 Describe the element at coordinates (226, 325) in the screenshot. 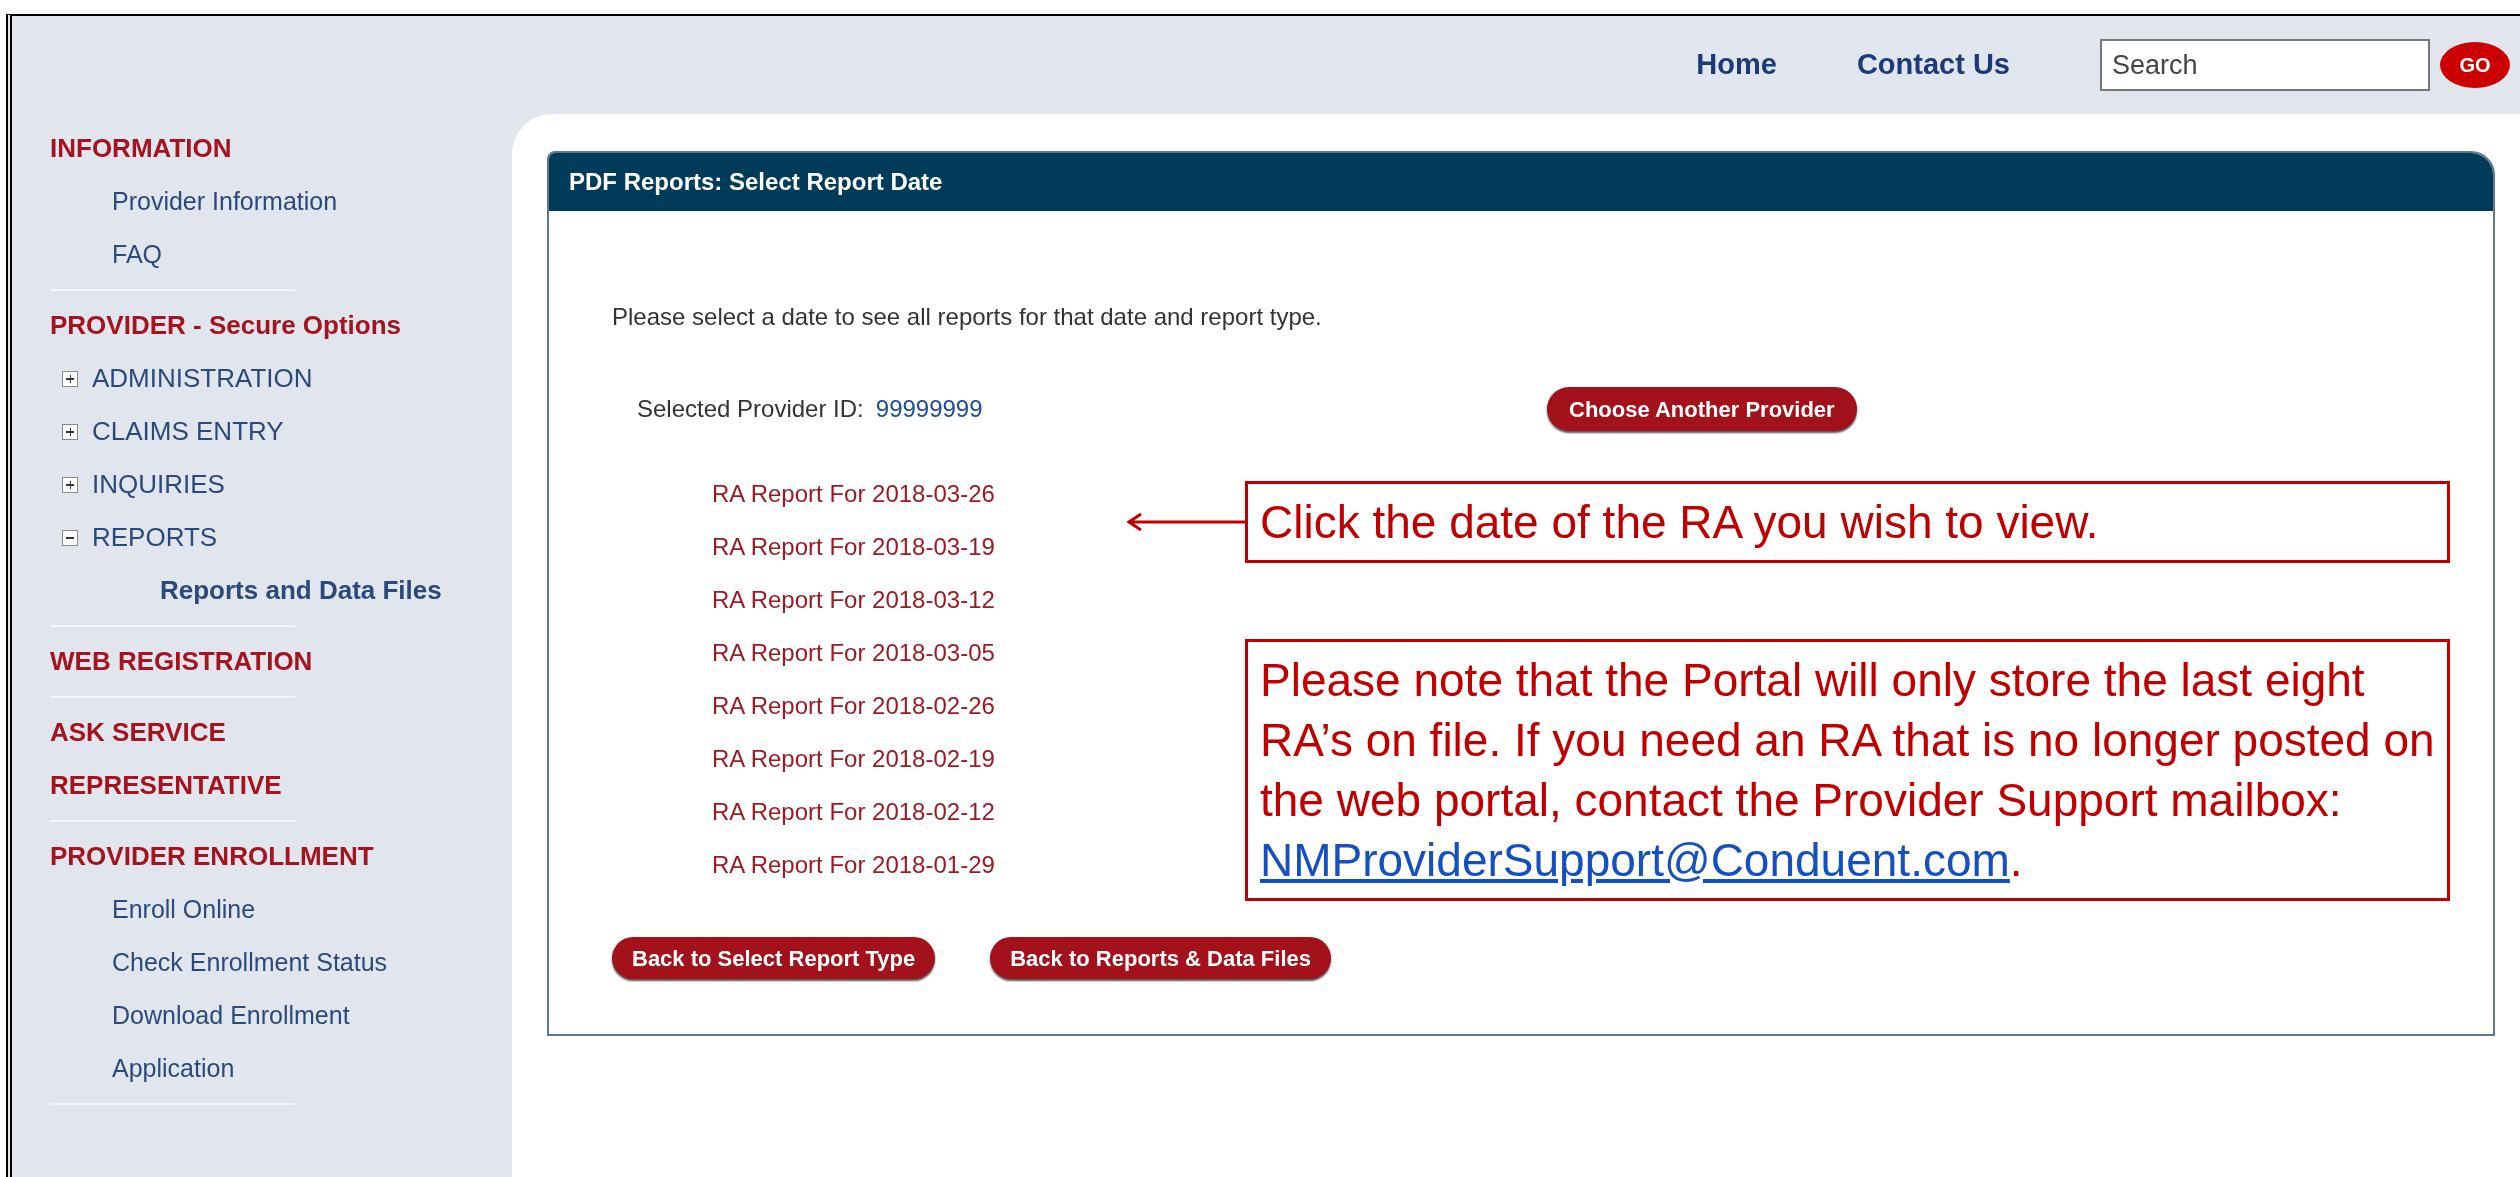

I see `section-heading: PROVIDER - Secure Options` at that location.